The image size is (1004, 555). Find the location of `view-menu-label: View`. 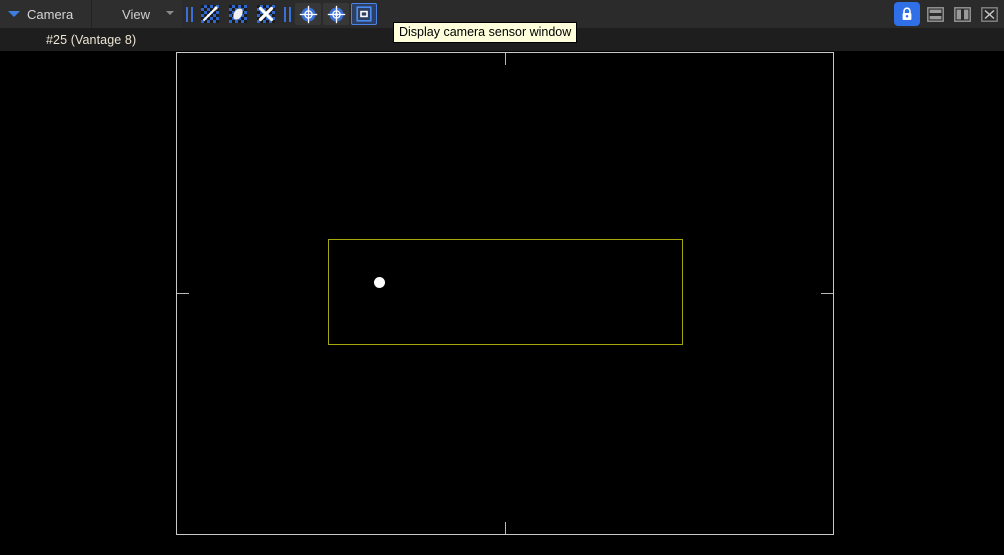

view-menu-label: View is located at coordinates (136, 14).